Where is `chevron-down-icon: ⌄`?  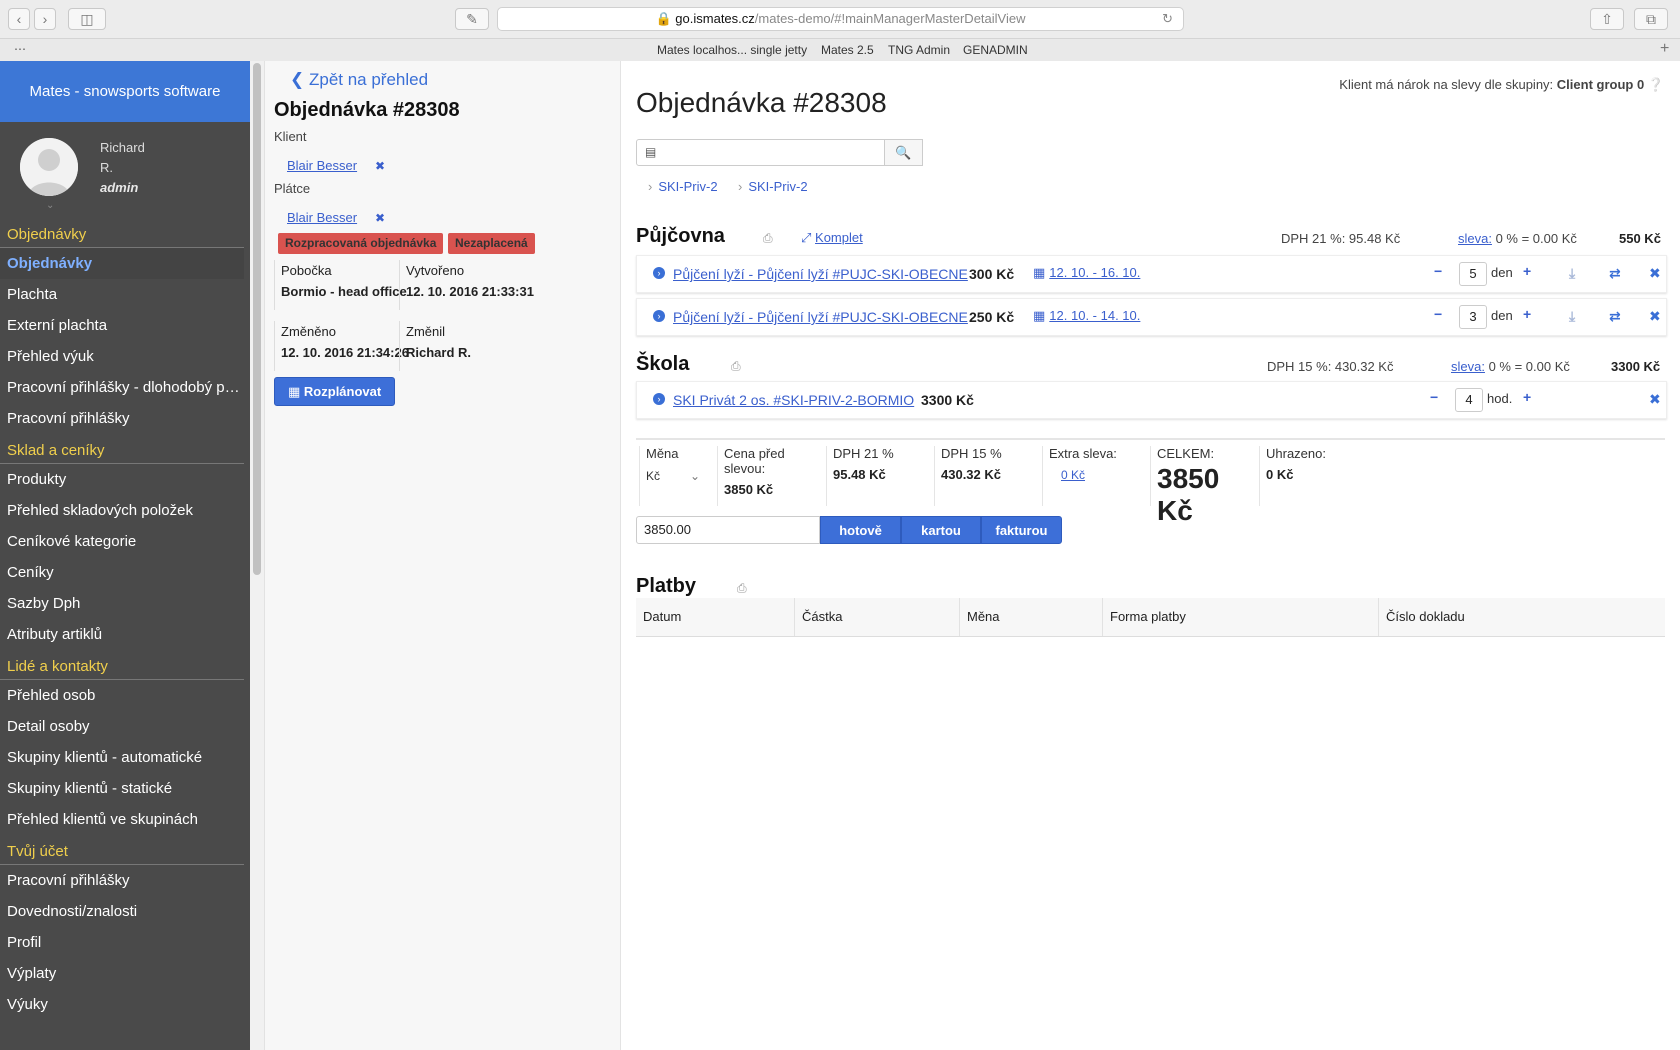
chevron-down-icon: ⌄ is located at coordinates (50, 205).